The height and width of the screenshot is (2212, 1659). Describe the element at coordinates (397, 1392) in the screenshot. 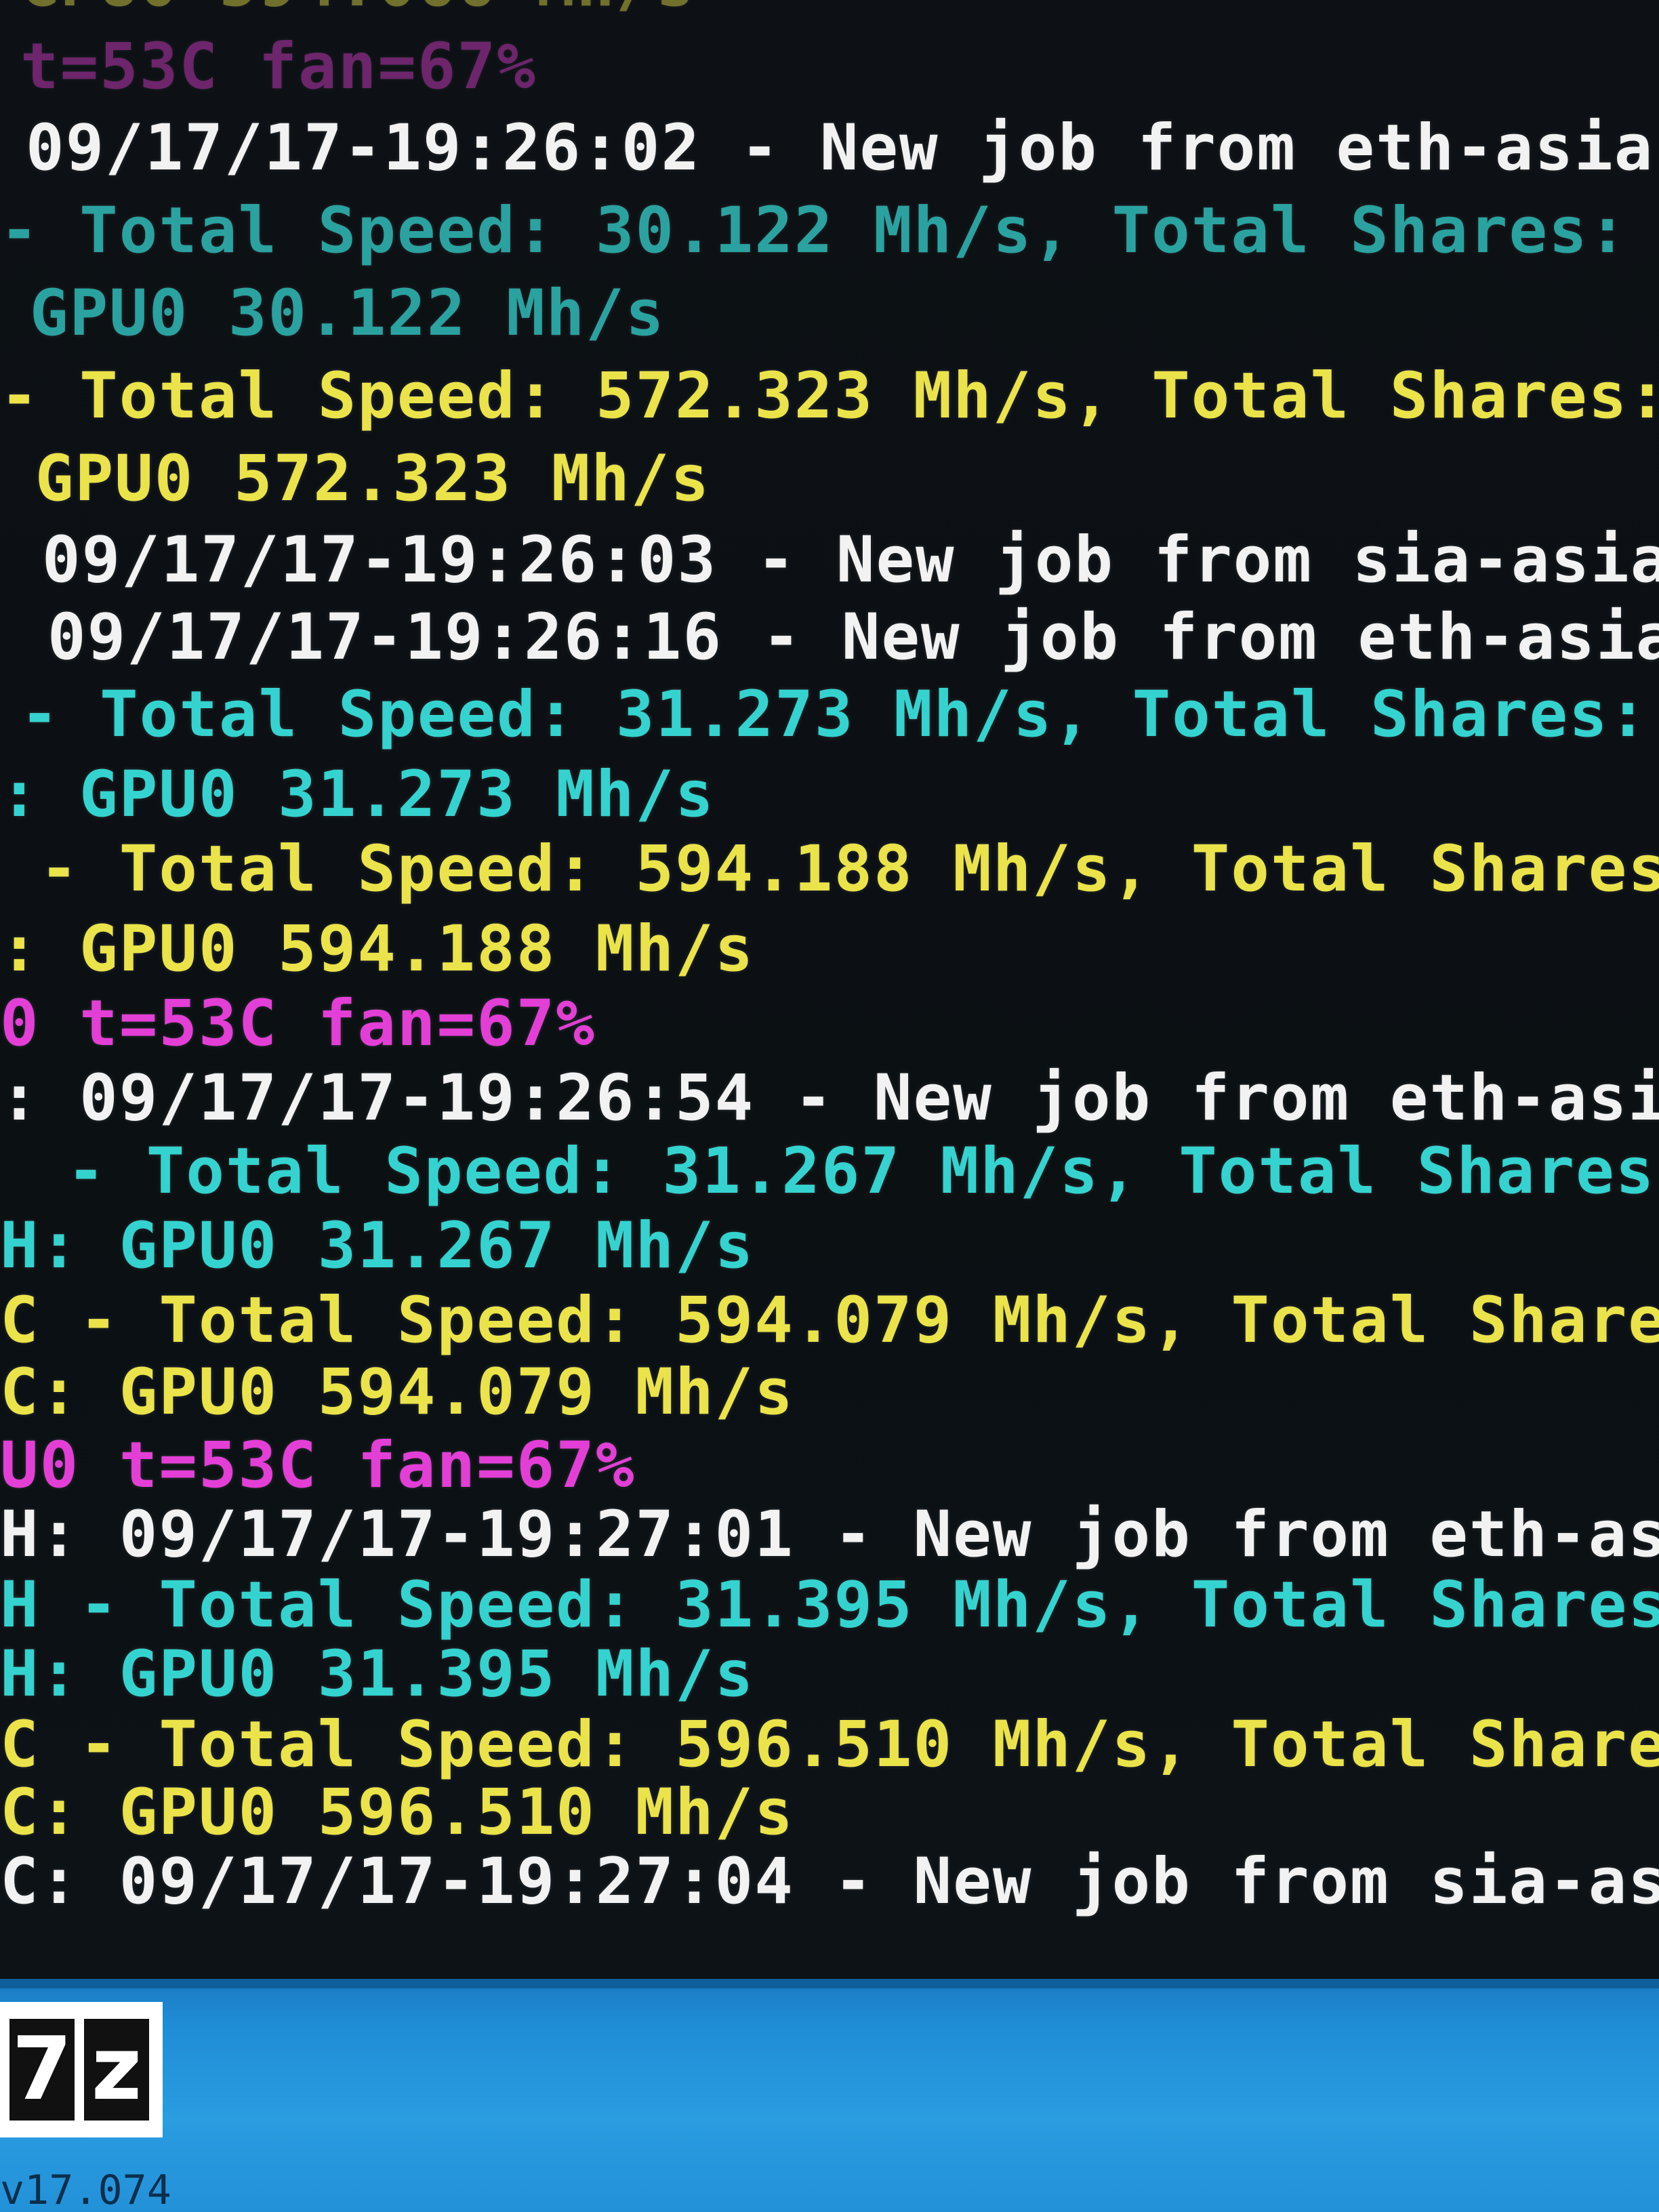

I see `log-line: C: GPU0 594.079 Mh/s` at that location.